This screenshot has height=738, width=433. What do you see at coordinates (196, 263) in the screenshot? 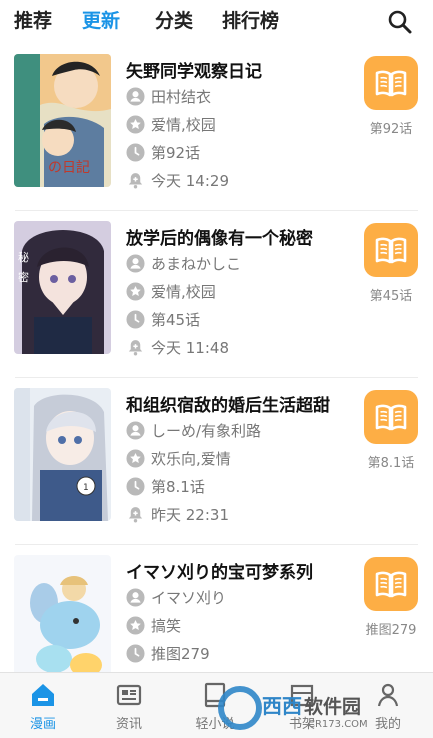
I see `comic-author: あまねかしこ` at bounding box center [196, 263].